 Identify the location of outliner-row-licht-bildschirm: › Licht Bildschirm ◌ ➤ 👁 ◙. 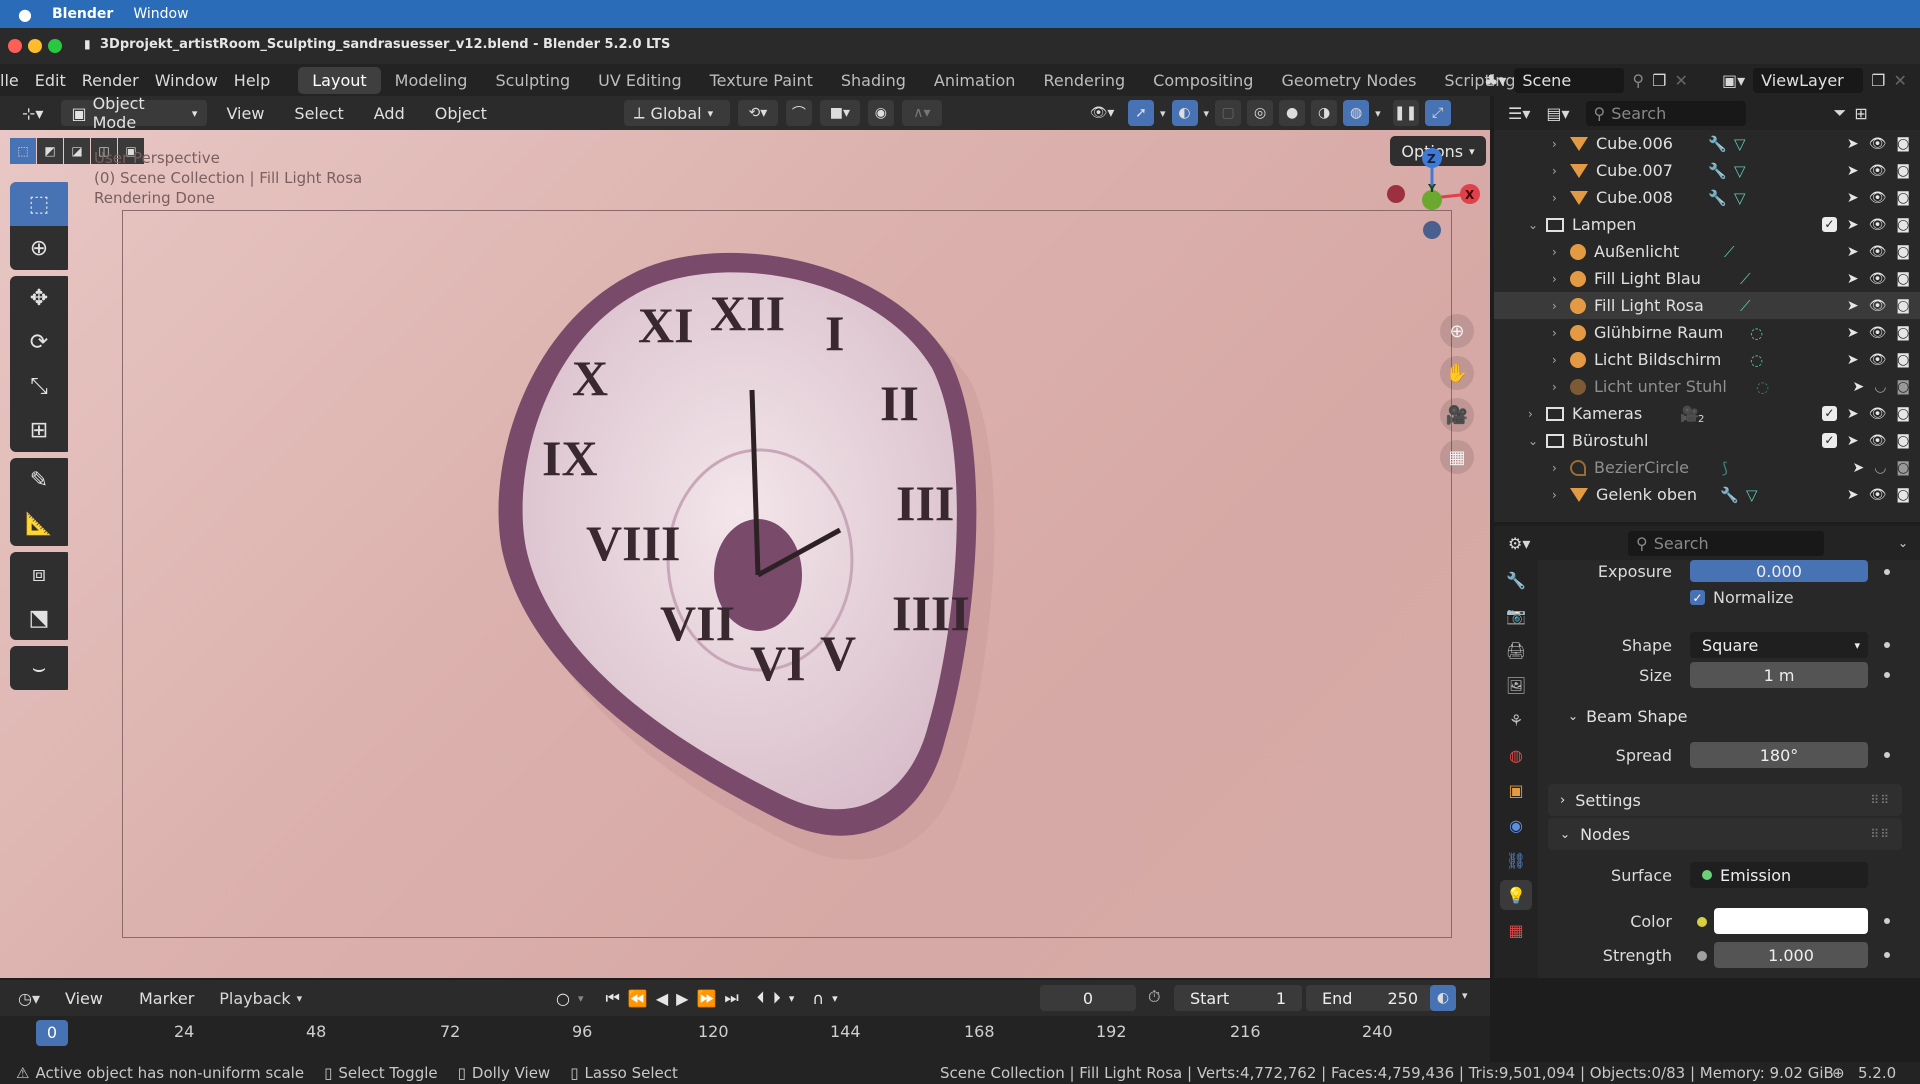
(1707, 359).